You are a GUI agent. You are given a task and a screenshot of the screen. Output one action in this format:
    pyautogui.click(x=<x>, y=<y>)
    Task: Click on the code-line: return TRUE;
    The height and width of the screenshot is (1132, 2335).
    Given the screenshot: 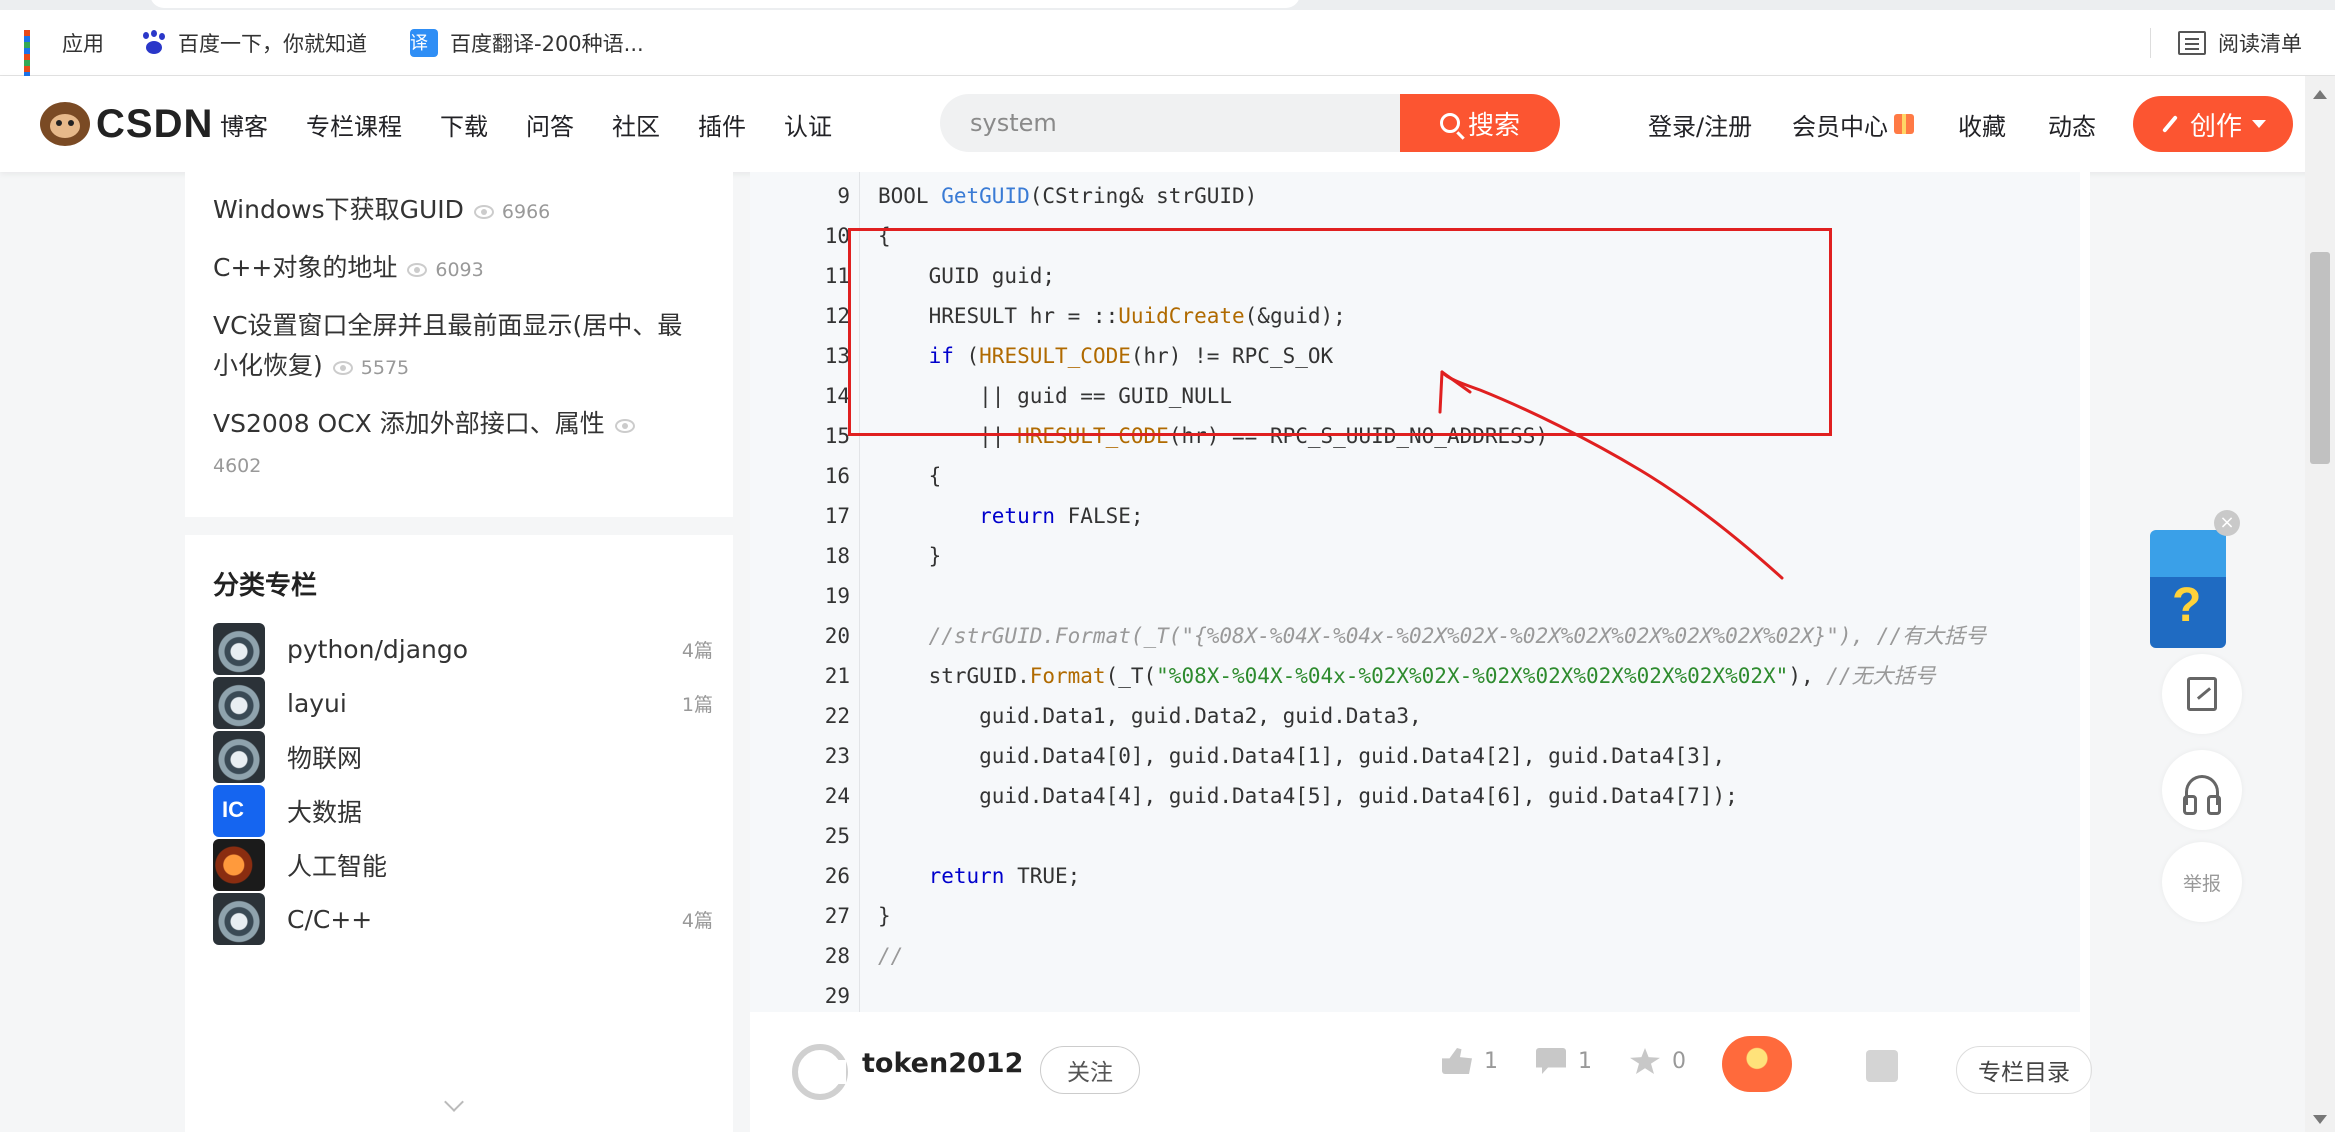 What is the action you would take?
    pyautogui.click(x=979, y=876)
    